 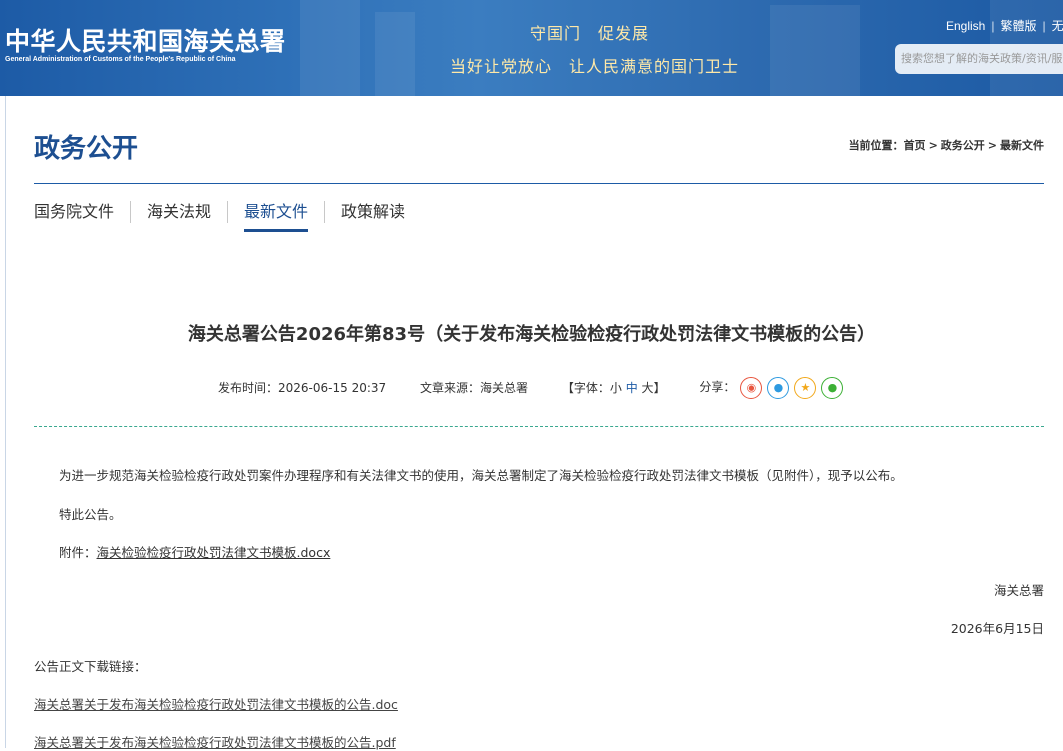 What do you see at coordinates (595, 66) in the screenshot?
I see `slogan-line-2: 当好让党放心 让人民满意的国门卫士` at bounding box center [595, 66].